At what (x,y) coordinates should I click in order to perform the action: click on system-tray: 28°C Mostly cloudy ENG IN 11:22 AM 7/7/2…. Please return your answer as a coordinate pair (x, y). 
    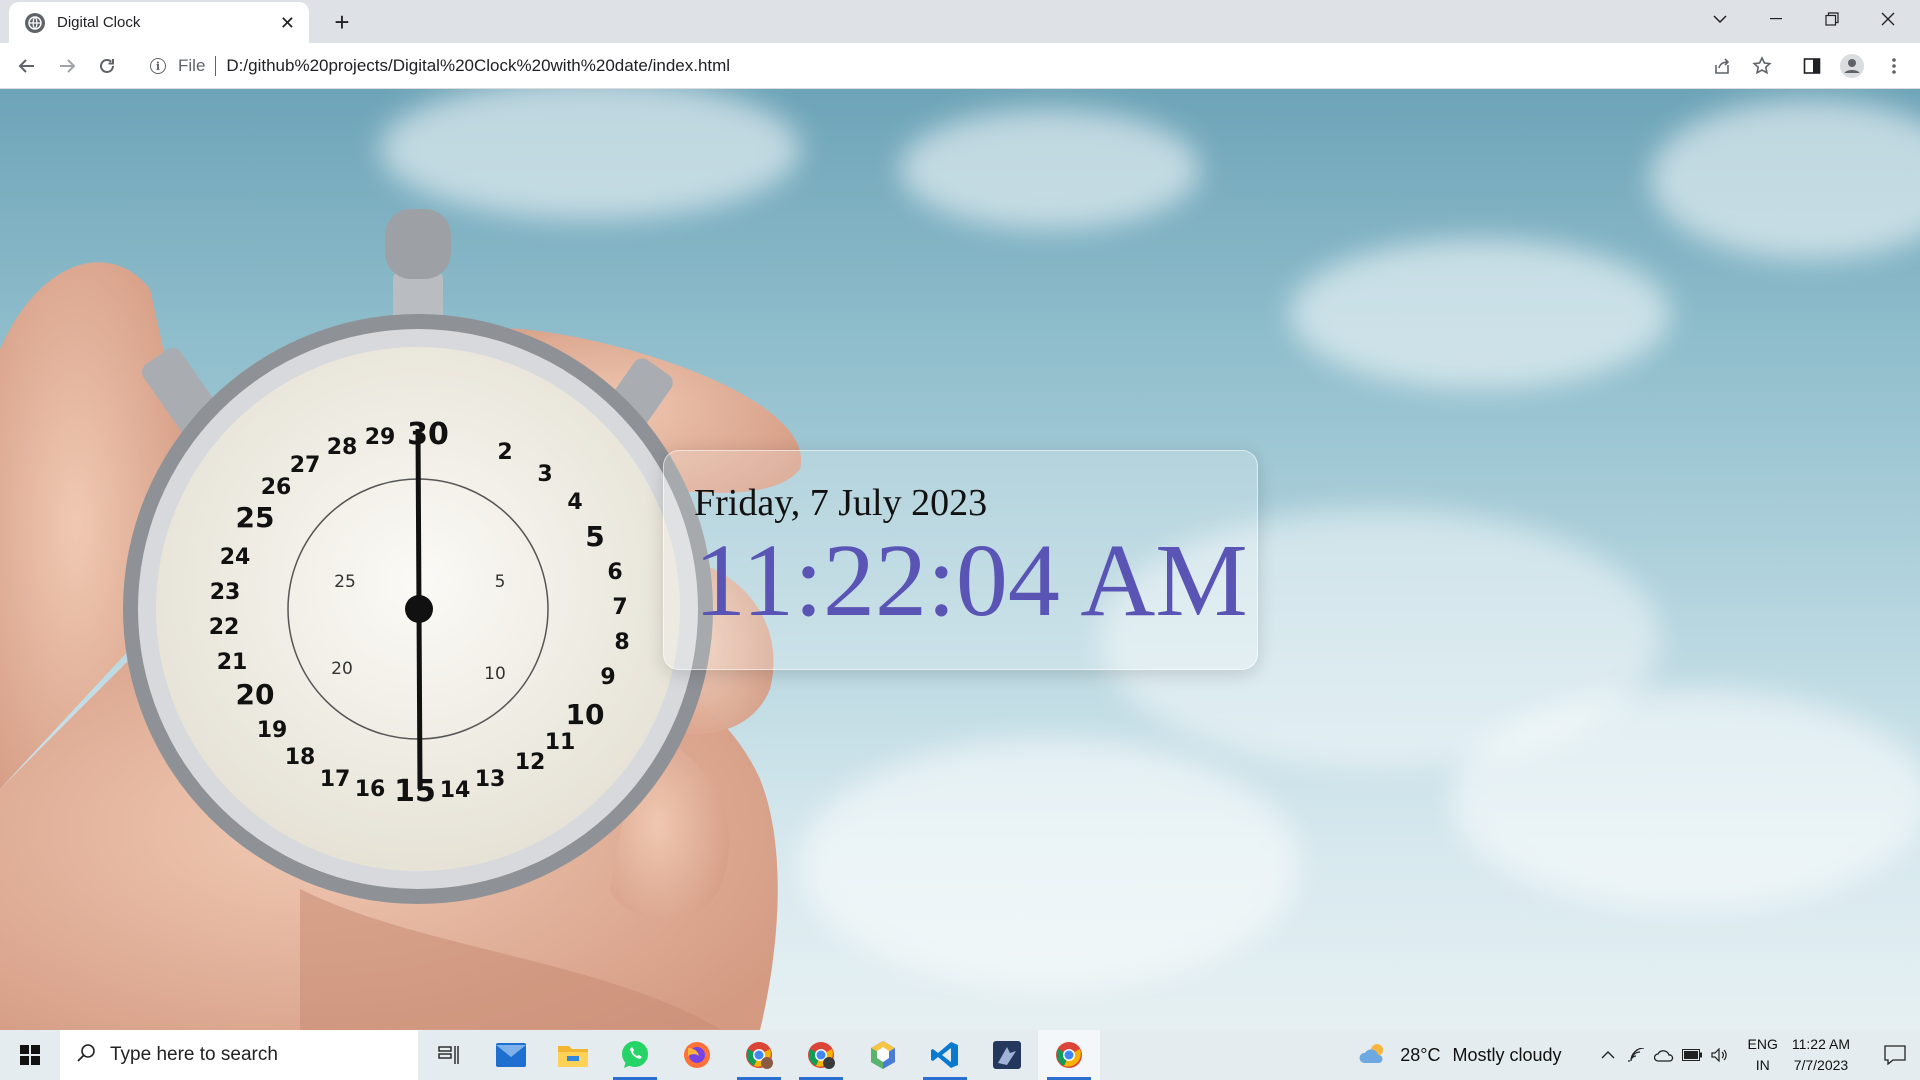
    Looking at the image, I should click on (1639, 1055).